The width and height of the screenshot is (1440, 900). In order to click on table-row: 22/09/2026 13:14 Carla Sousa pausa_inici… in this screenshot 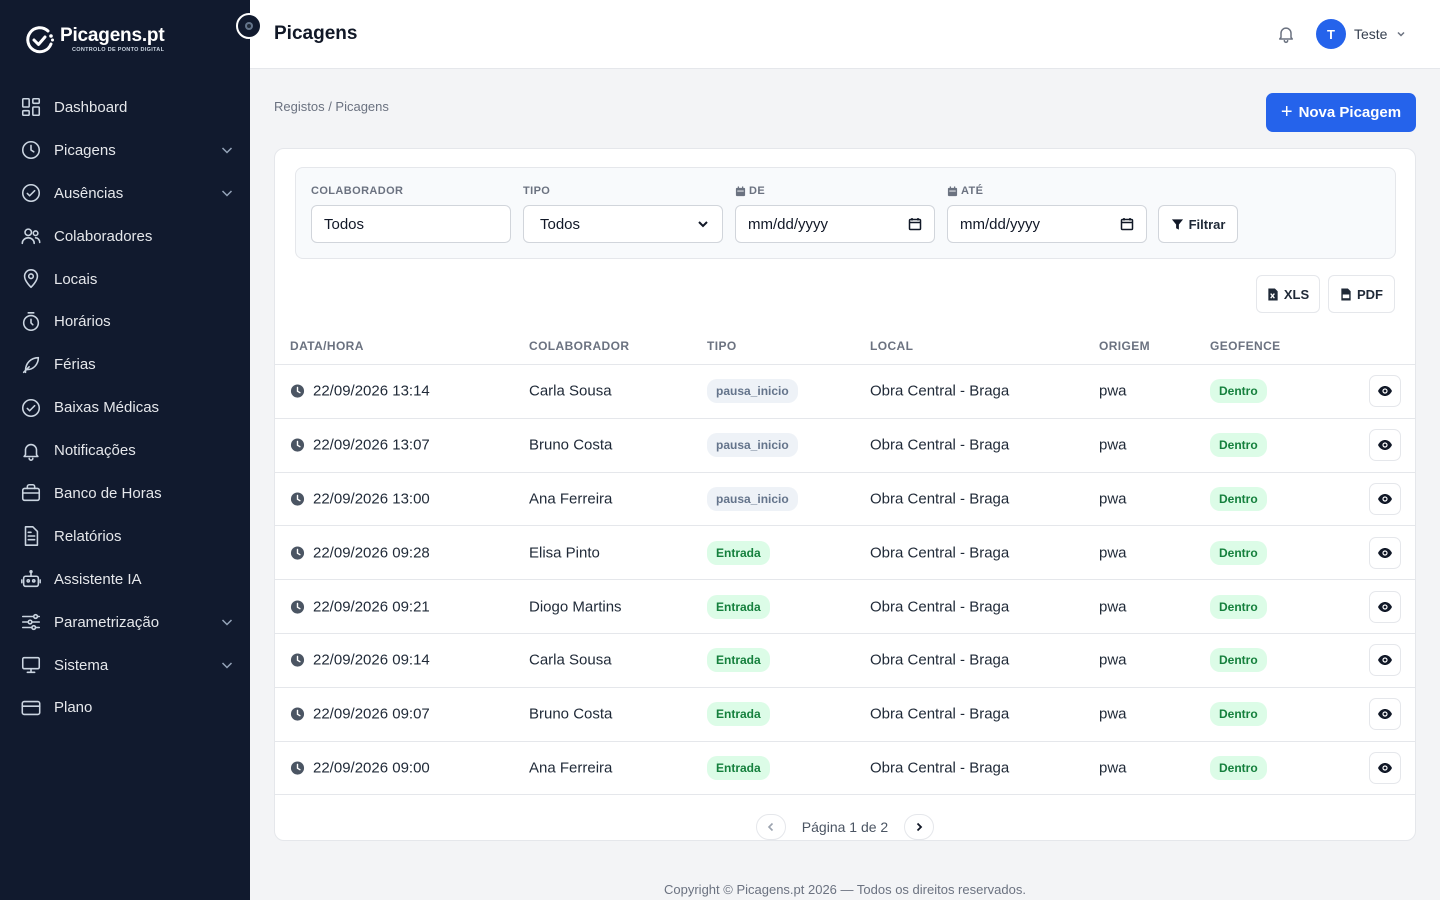, I will do `click(845, 392)`.